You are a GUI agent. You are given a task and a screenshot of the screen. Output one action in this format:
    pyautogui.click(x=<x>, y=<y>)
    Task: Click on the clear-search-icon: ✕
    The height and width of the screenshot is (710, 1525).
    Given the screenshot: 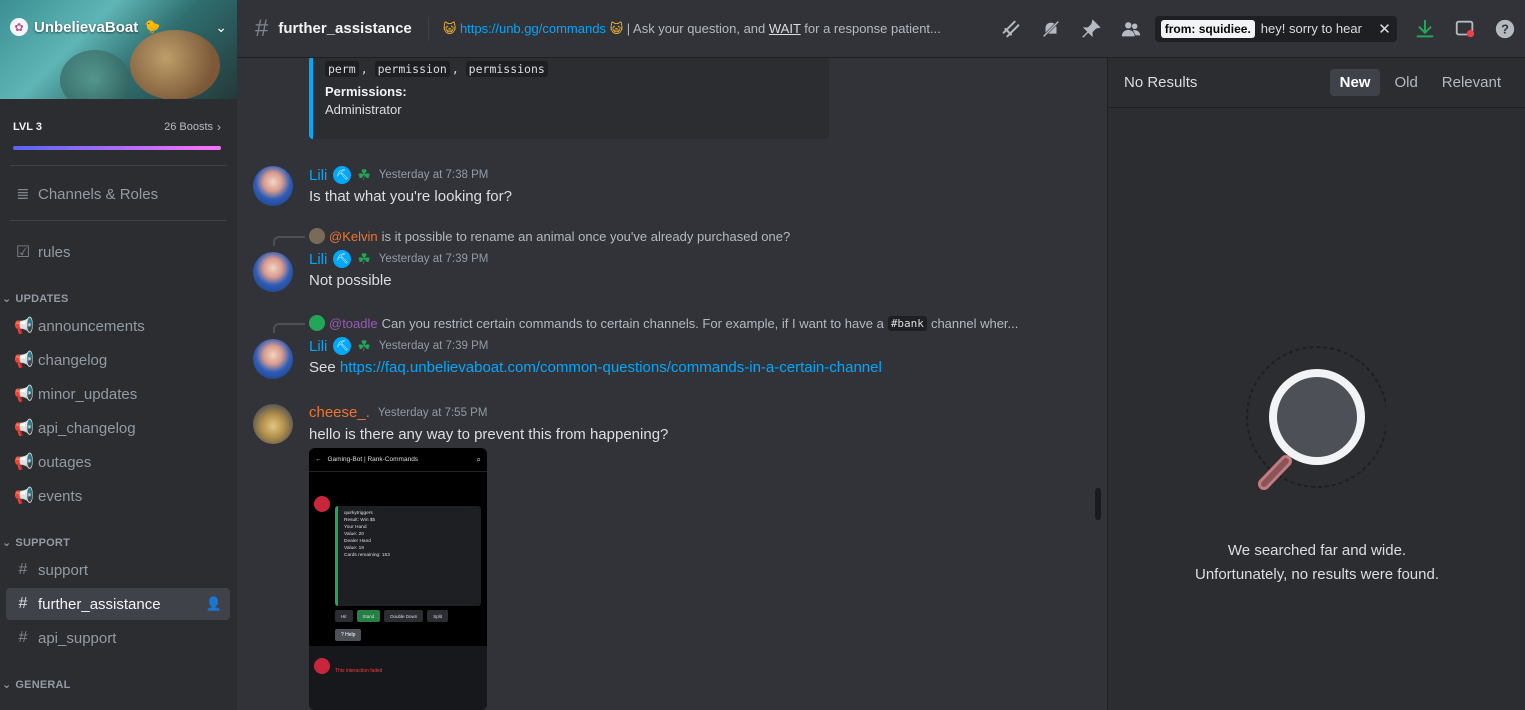 What is the action you would take?
    pyautogui.click(x=1384, y=29)
    